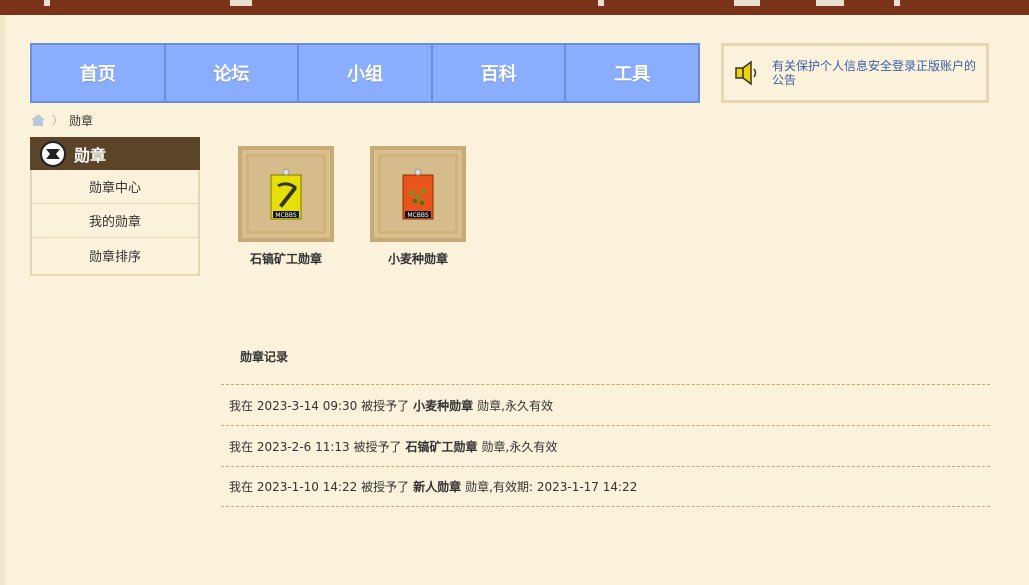 This screenshot has height=585, width=1029. I want to click on sidebar-item-my-medals: 我的勋章, so click(115, 221).